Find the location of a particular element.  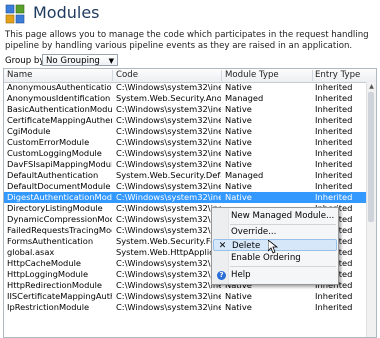

column-header-code: Code is located at coordinates (127, 75).